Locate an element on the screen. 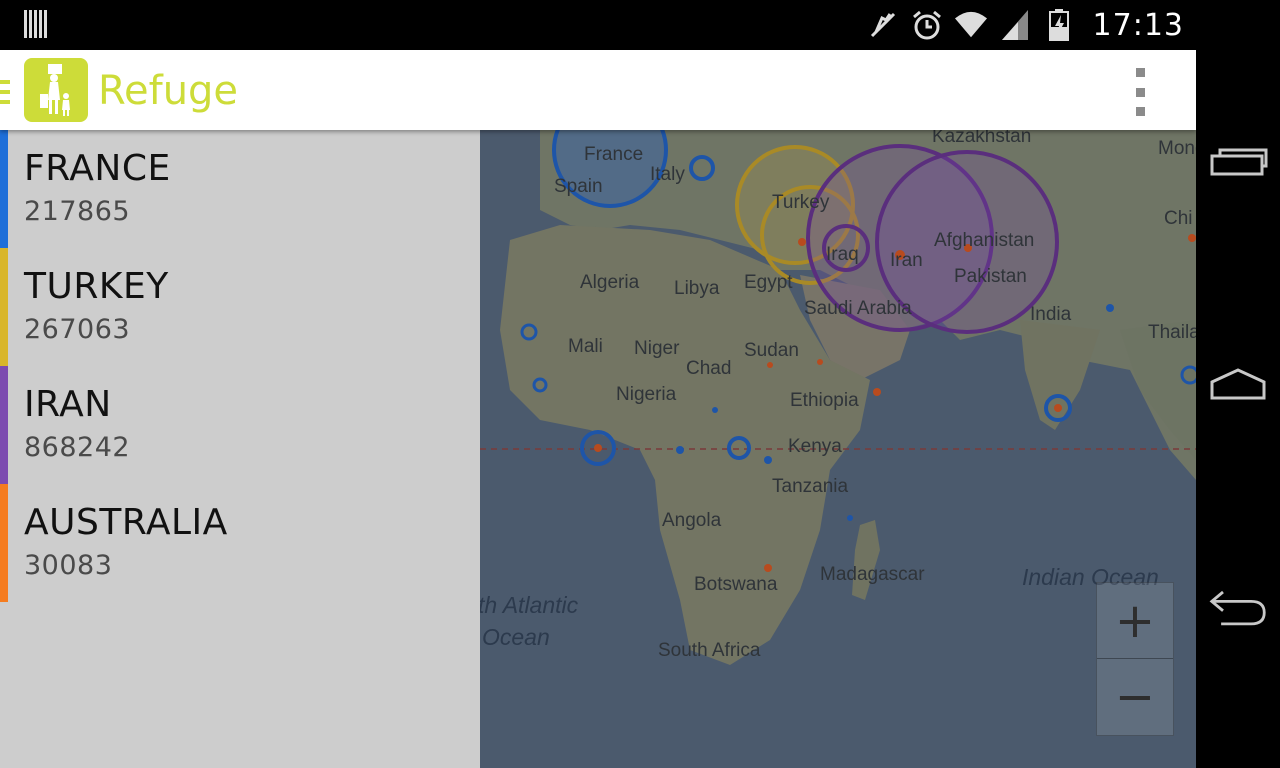 This screenshot has height=768, width=1280. wifi-icon is located at coordinates (970, 25).